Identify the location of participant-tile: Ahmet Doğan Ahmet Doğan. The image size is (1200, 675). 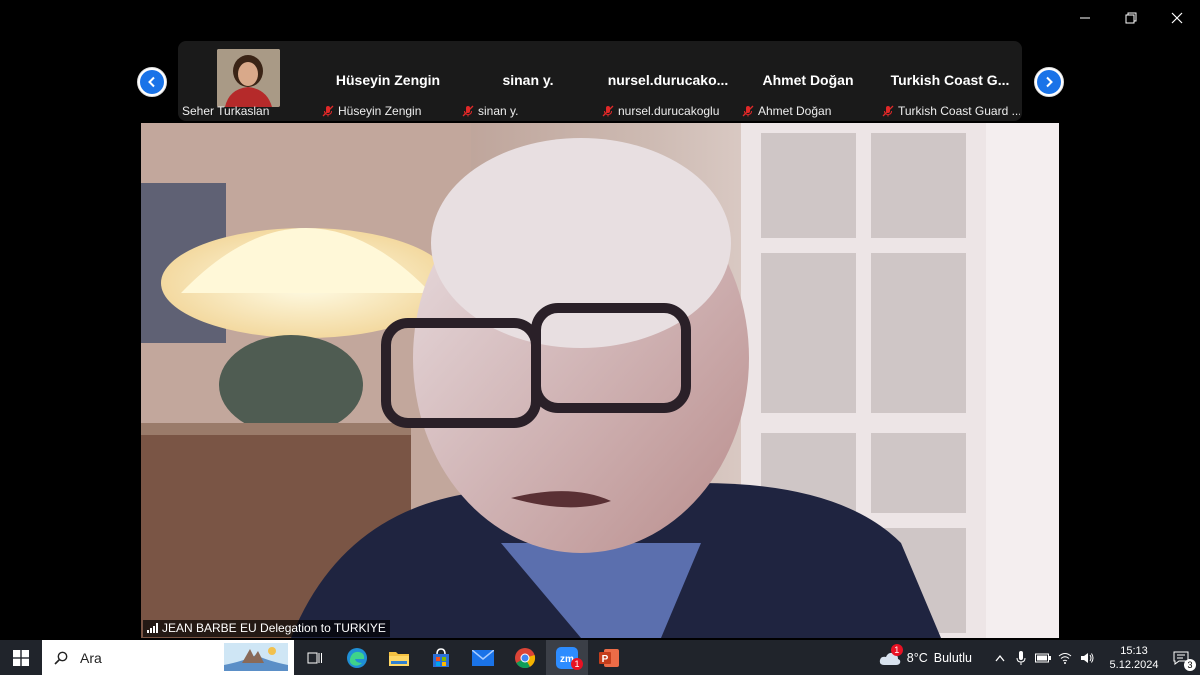
(808, 81).